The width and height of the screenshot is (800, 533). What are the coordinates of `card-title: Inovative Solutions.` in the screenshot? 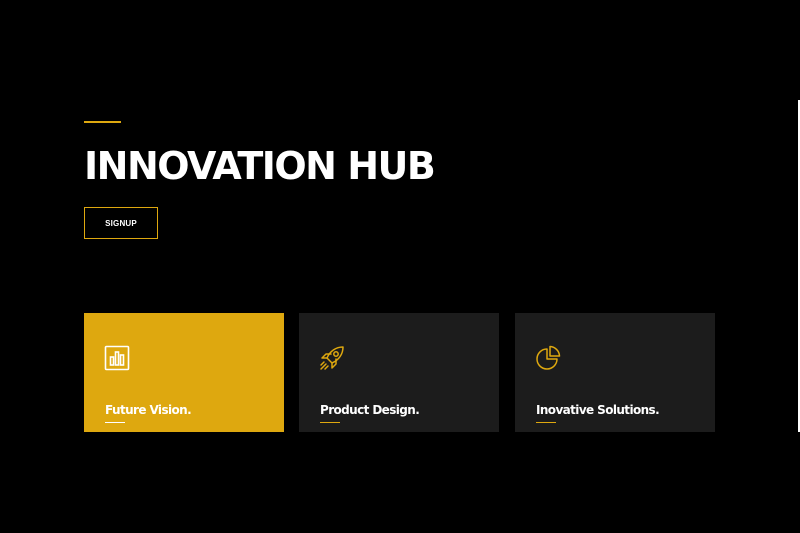 It's located at (598, 410).